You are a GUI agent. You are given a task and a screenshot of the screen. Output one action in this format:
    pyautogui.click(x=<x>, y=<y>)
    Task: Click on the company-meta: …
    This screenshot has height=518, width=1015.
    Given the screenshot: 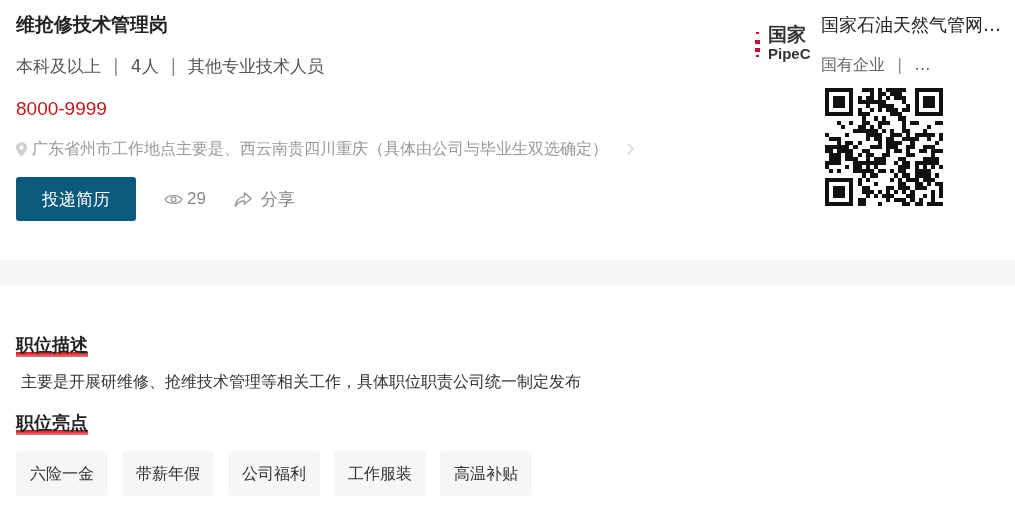 What is the action you would take?
    pyautogui.click(x=922, y=65)
    